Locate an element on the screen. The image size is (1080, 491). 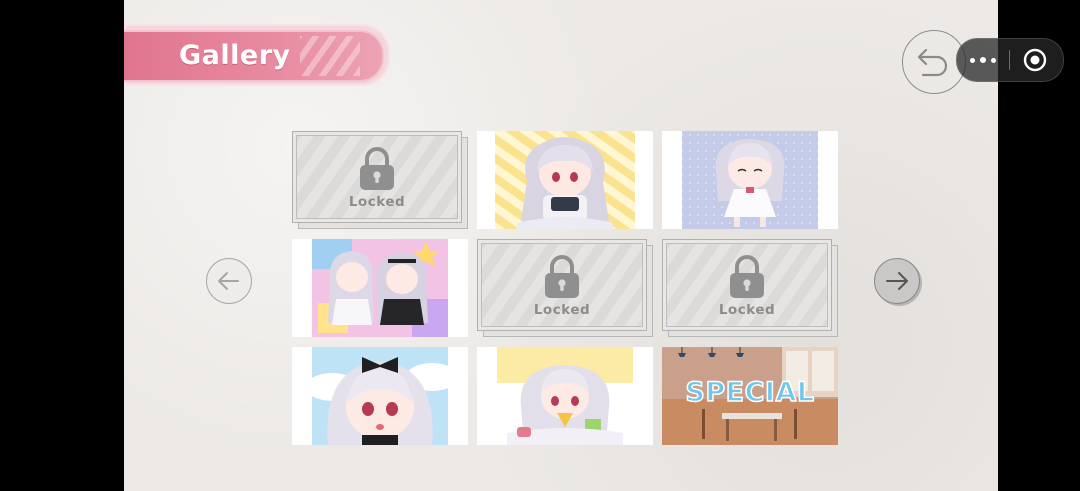
title-banner-inner: Gallery is located at coordinates (254, 56).